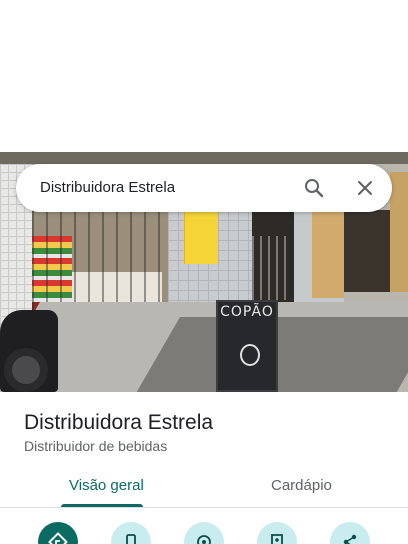  Describe the element at coordinates (301, 485) in the screenshot. I see `tab-menu: Cardápio` at that location.